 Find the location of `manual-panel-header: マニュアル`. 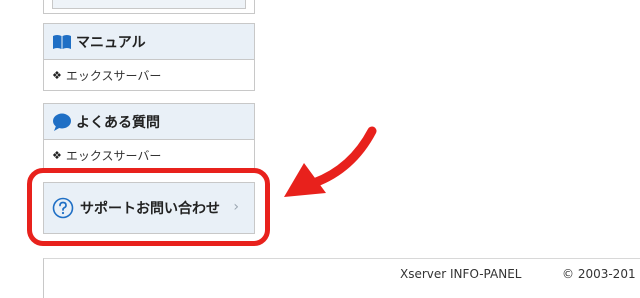

manual-panel-header: マニュアル is located at coordinates (149, 42).